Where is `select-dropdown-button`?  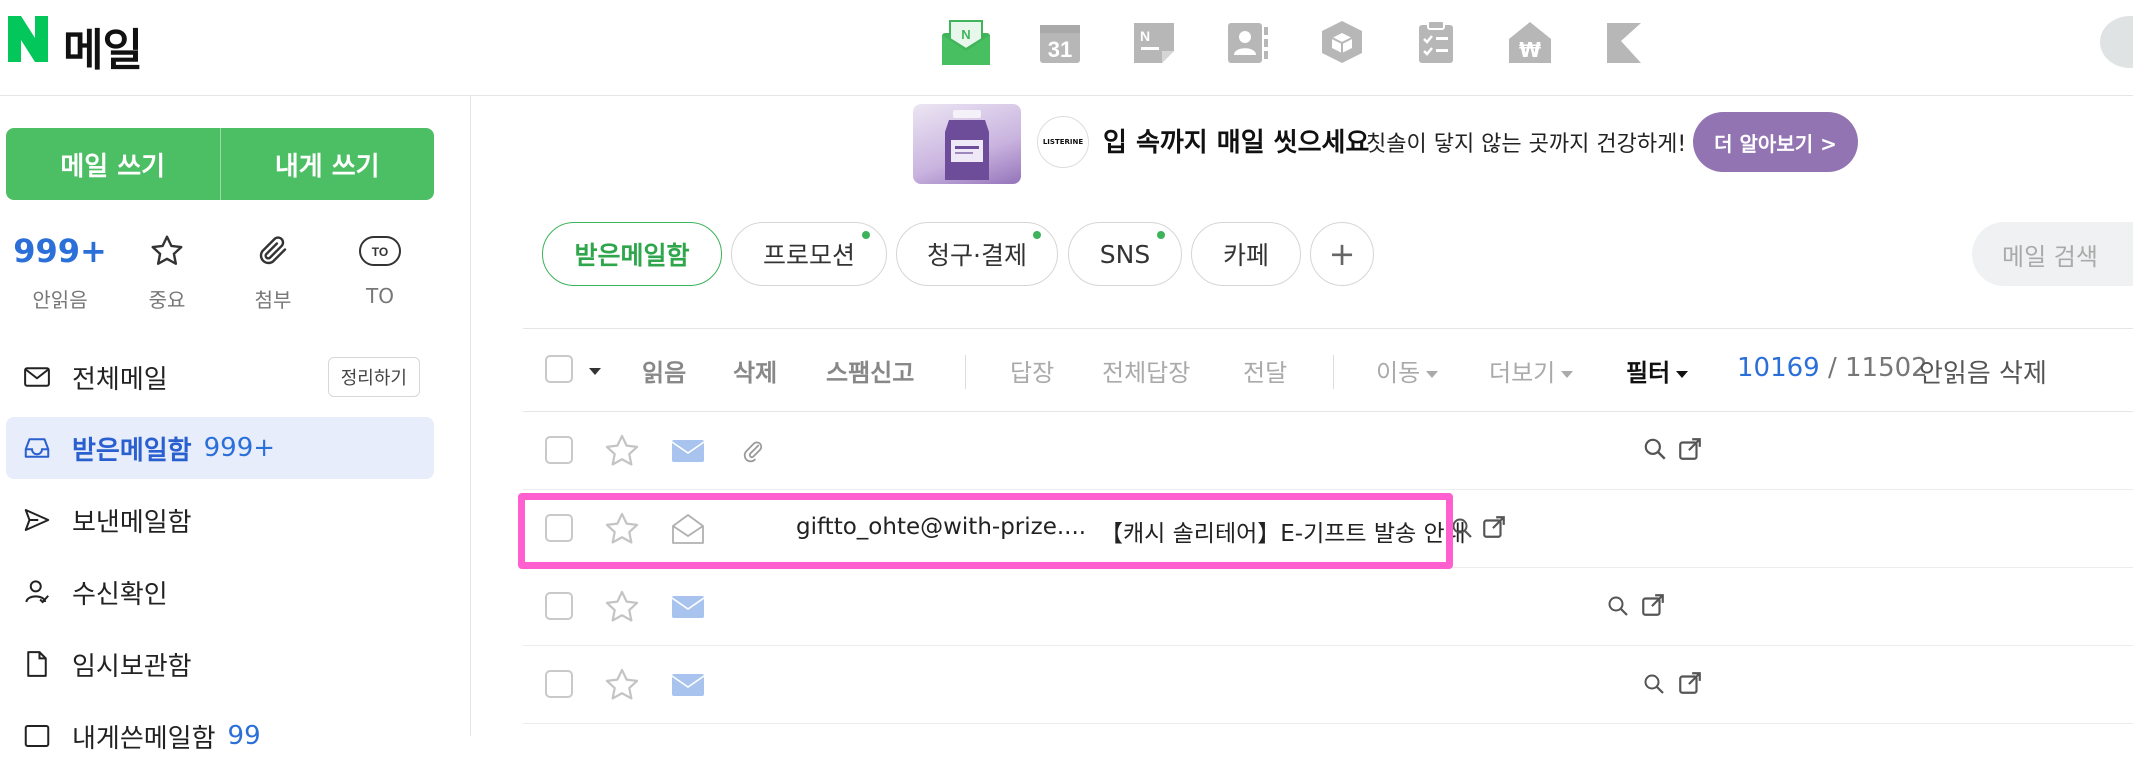 select-dropdown-button is located at coordinates (592, 370).